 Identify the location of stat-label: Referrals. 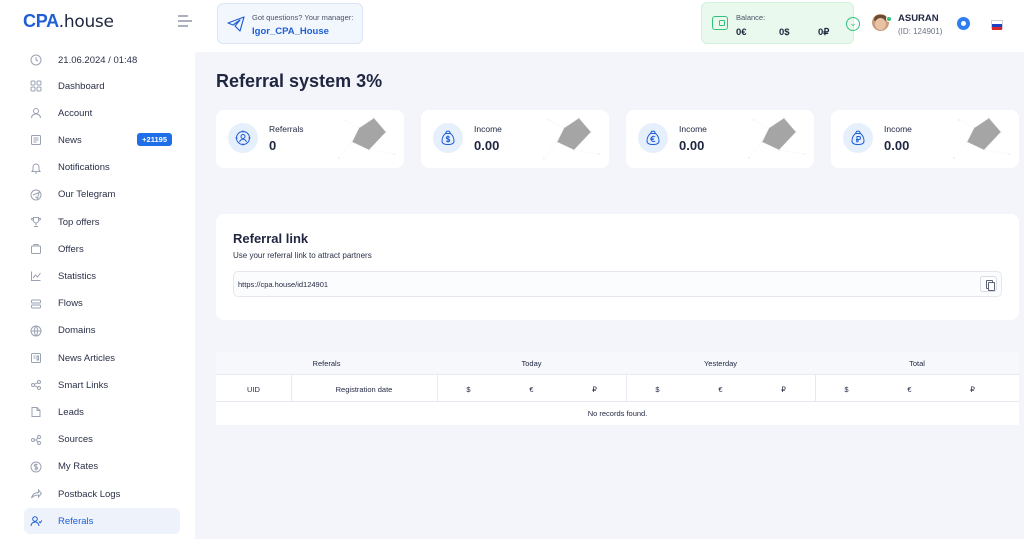
(286, 129).